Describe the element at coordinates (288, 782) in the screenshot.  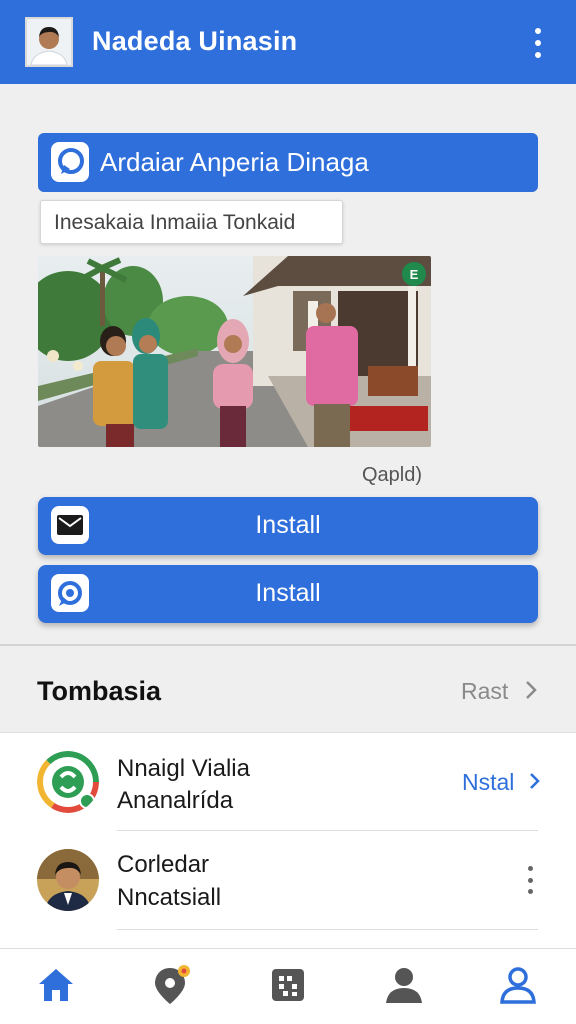
I see `list-item: Nnaigl Vialia Ananalrída Nstal` at that location.